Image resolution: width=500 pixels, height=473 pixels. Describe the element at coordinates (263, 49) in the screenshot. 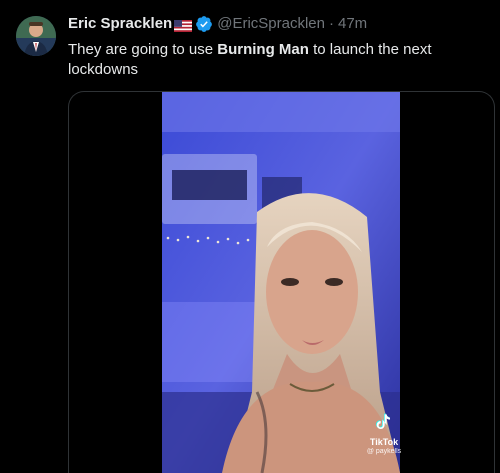

I see `tweet-text-bold: Burning Man` at that location.